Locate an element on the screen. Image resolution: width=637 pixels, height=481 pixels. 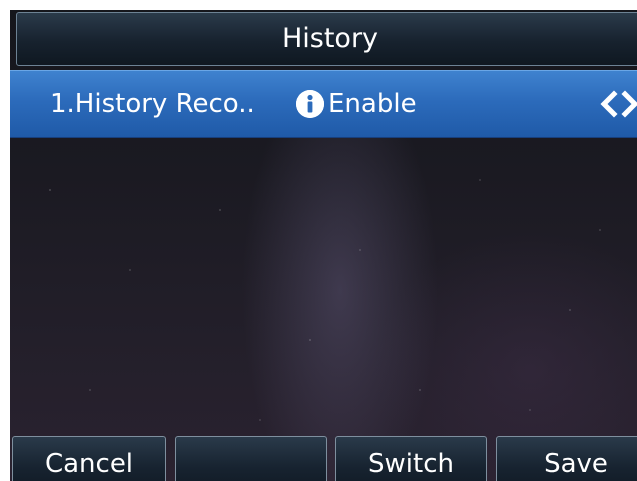
left-right-arrows-icon is located at coordinates (617, 104).